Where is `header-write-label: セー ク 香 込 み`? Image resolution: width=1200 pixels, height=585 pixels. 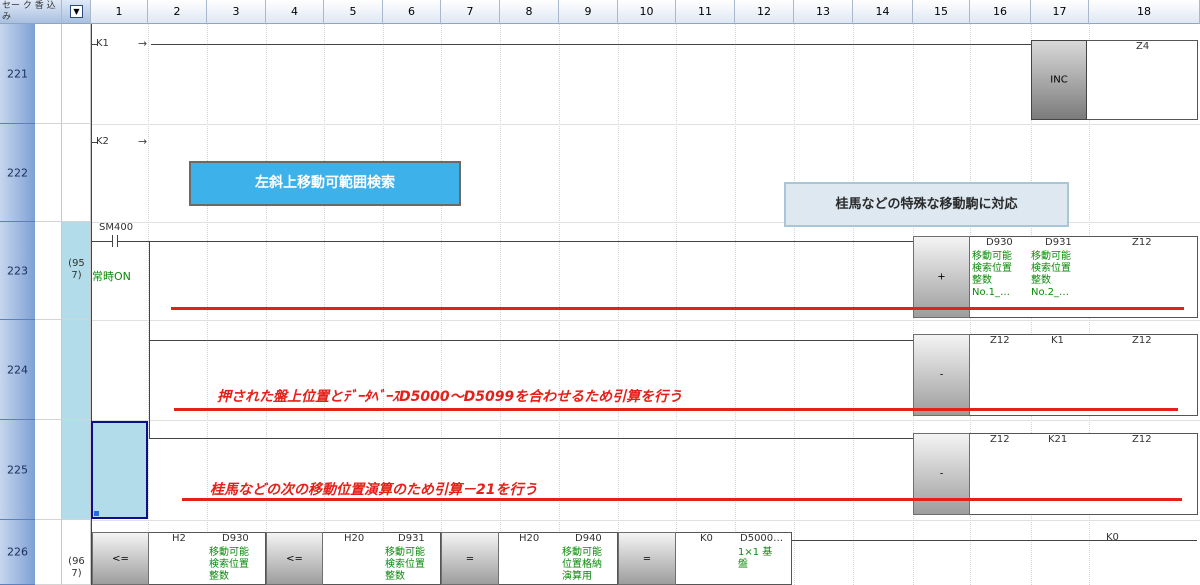
header-write-label: セー ク 香 込 み is located at coordinates (31, 12).